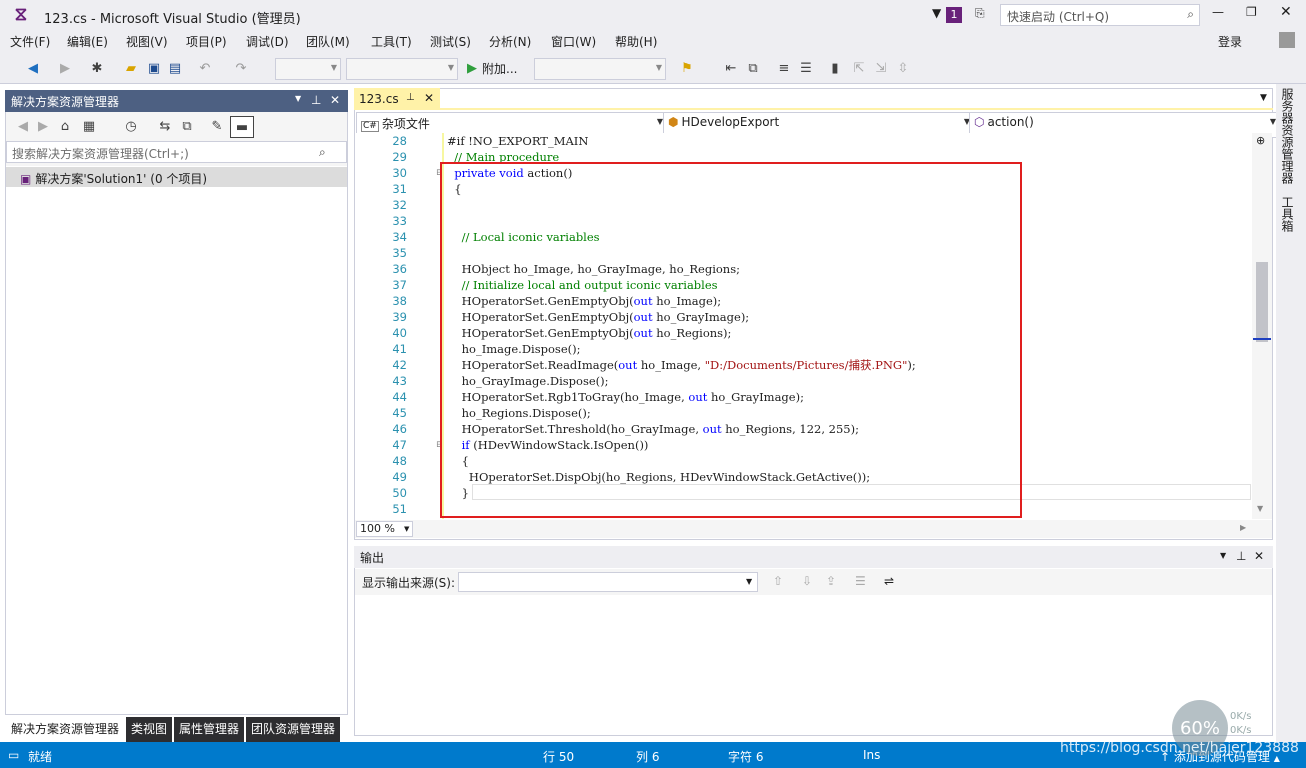  What do you see at coordinates (687, 68) in the screenshot?
I see `find-in-files-icon: ⚑` at bounding box center [687, 68].